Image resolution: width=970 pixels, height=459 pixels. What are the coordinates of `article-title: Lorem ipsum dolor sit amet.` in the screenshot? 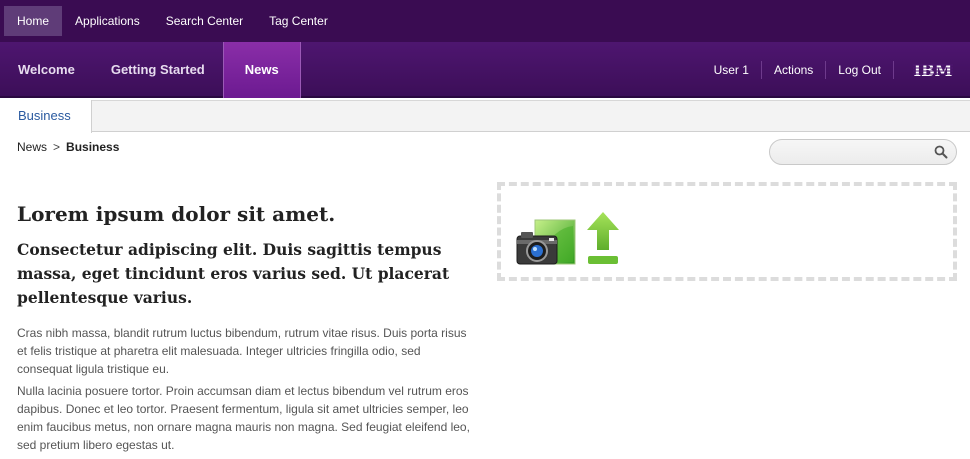 It's located at (176, 214).